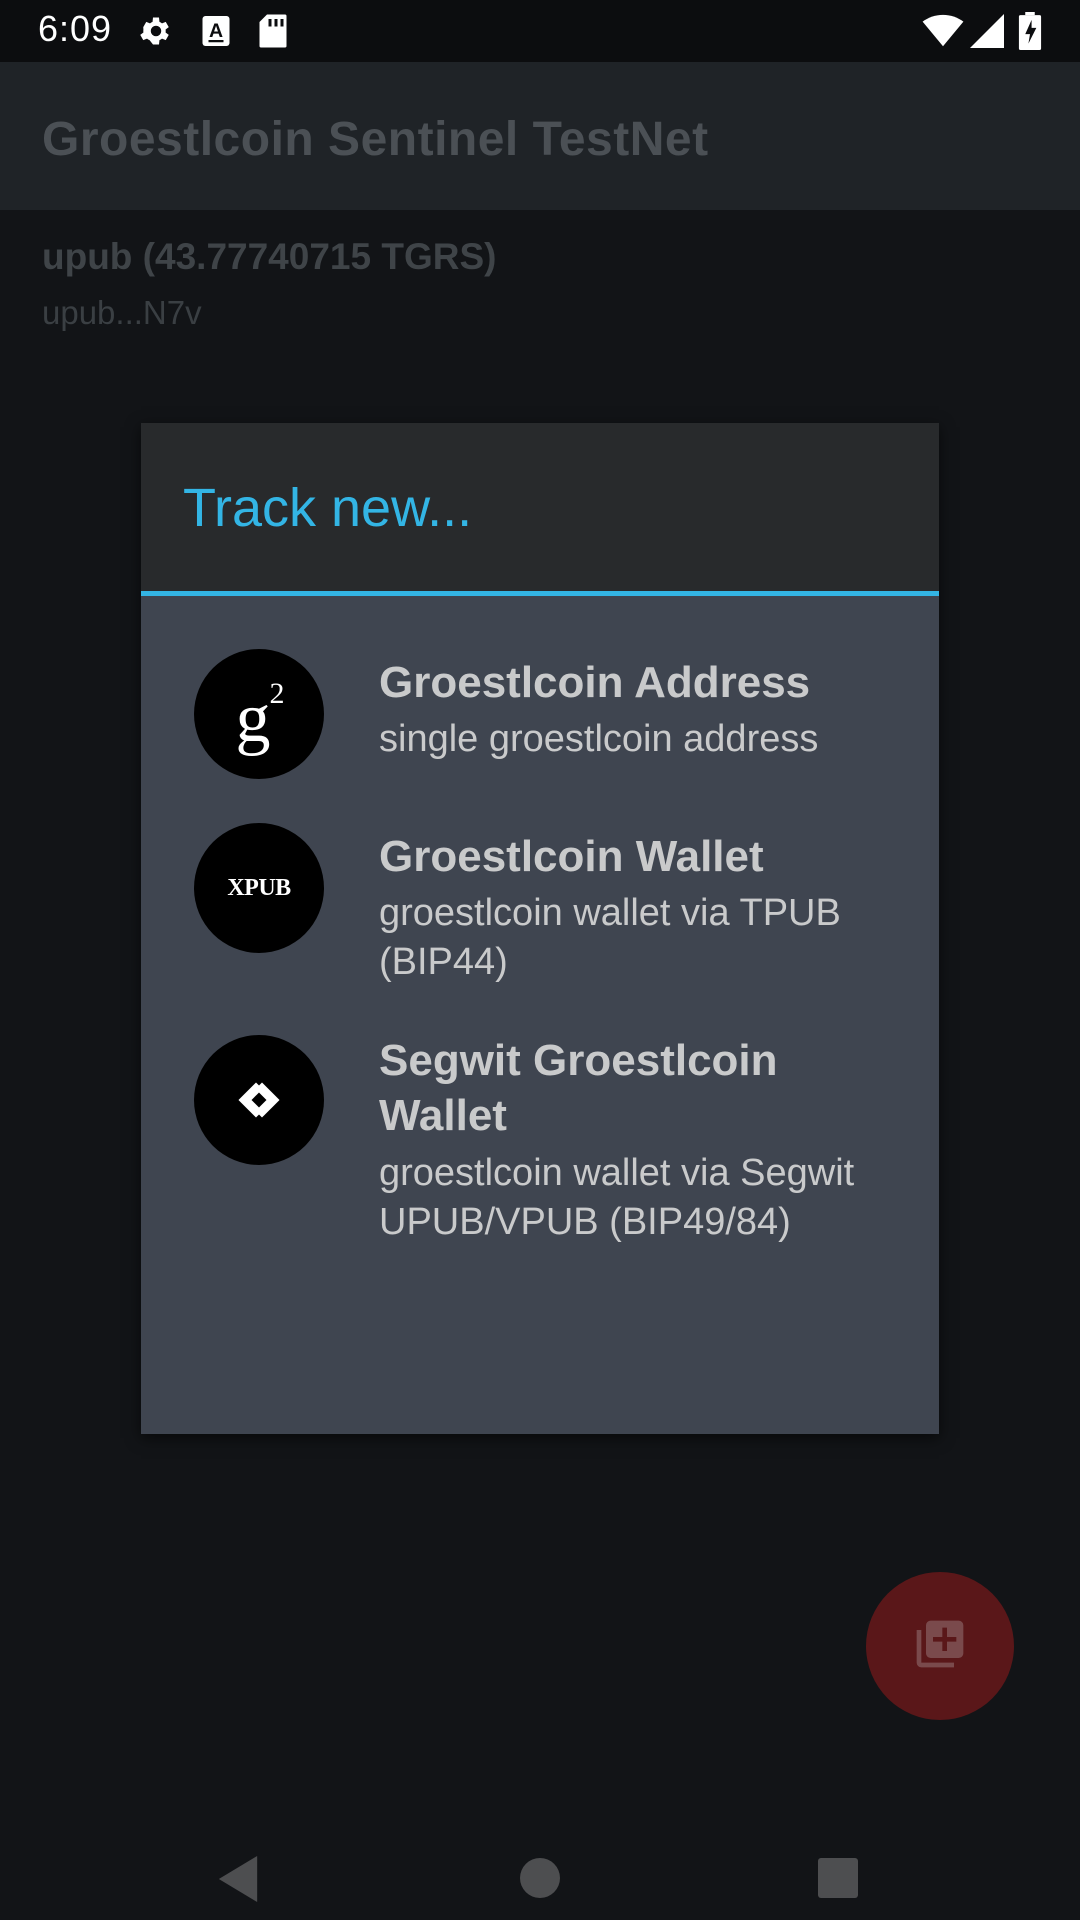  What do you see at coordinates (540, 593) in the screenshot?
I see `dialog-divider` at bounding box center [540, 593].